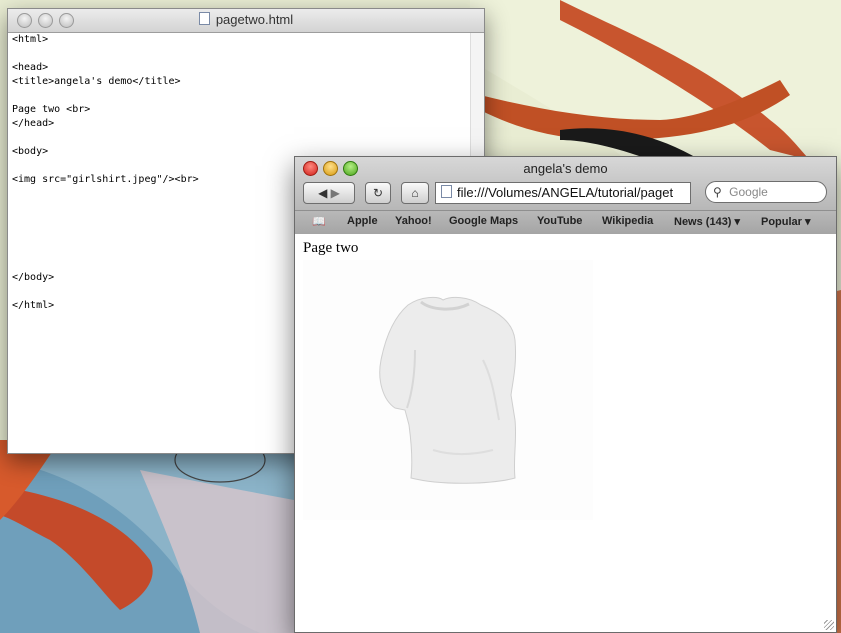  Describe the element at coordinates (627, 221) in the screenshot. I see `bookmark-wikipedia: Wikipedia` at that location.